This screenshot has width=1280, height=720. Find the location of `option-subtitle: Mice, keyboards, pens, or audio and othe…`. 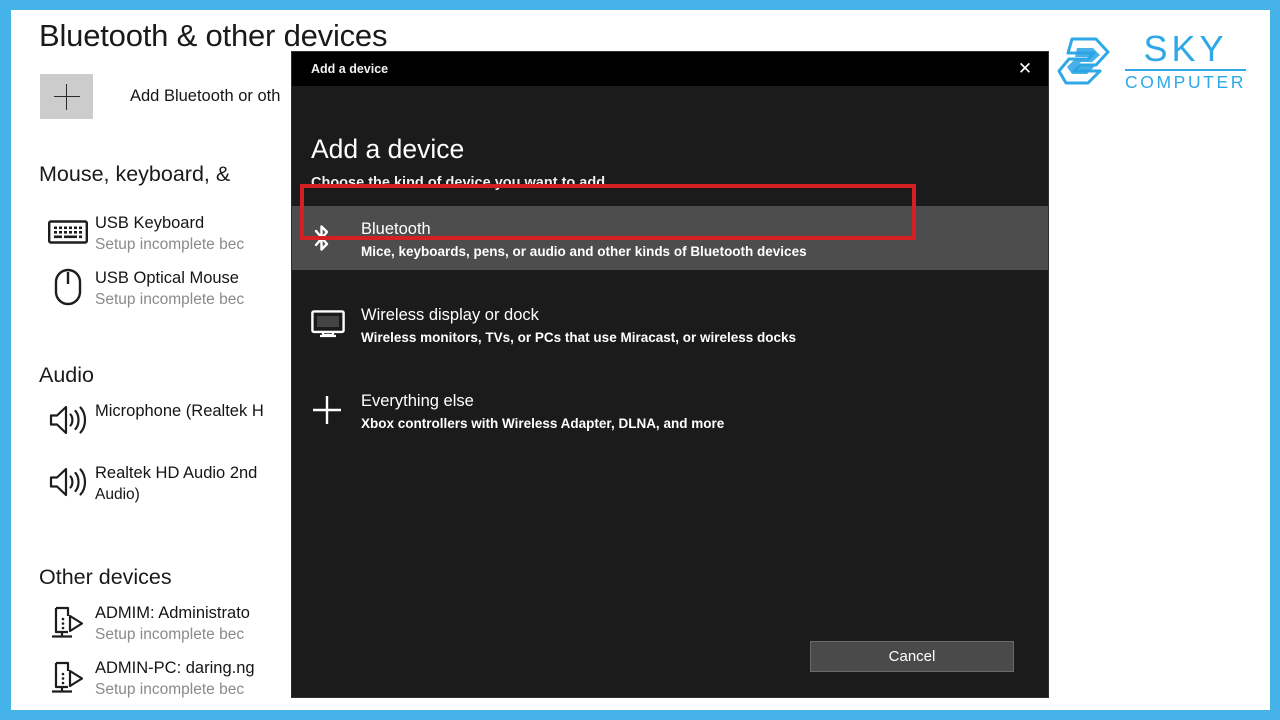

option-subtitle: Mice, keyboards, pens, or audio and othe… is located at coordinates (584, 251).